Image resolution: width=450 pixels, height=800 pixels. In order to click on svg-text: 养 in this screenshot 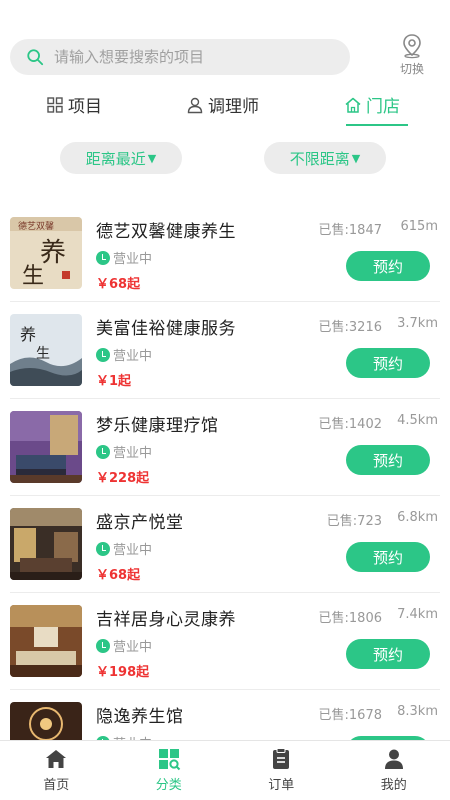, I will do `click(28, 334)`.